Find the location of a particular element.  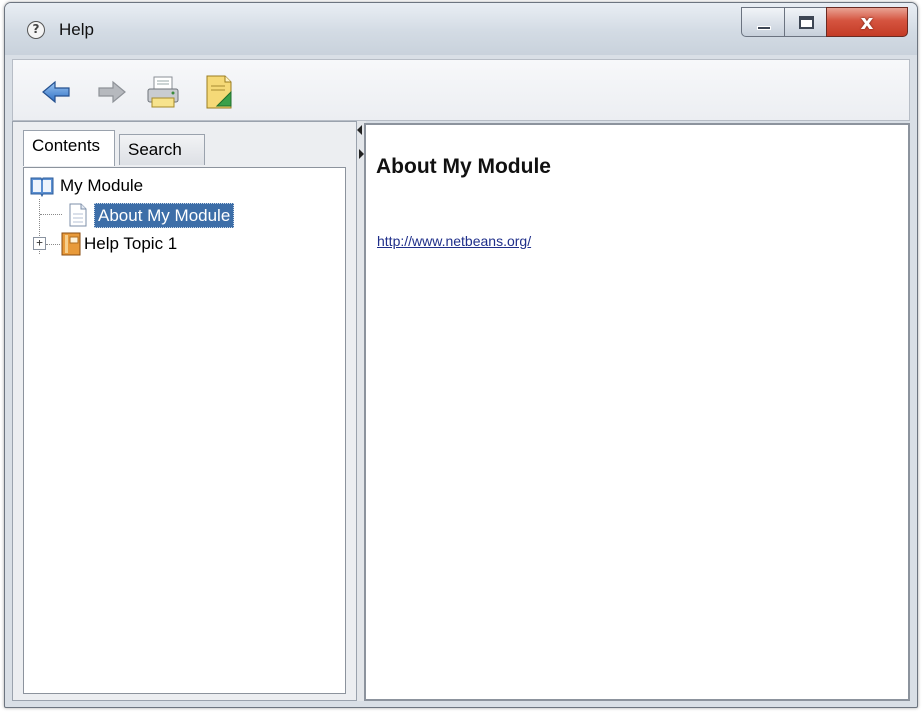

back-button is located at coordinates (57, 92).